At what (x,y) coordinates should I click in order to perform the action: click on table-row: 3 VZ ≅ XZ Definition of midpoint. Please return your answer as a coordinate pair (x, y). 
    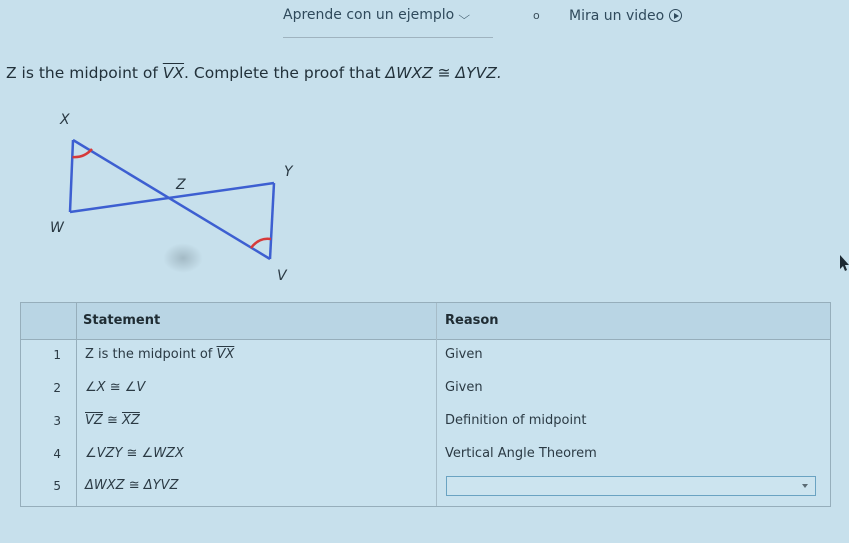
    Looking at the image, I should click on (425, 422).